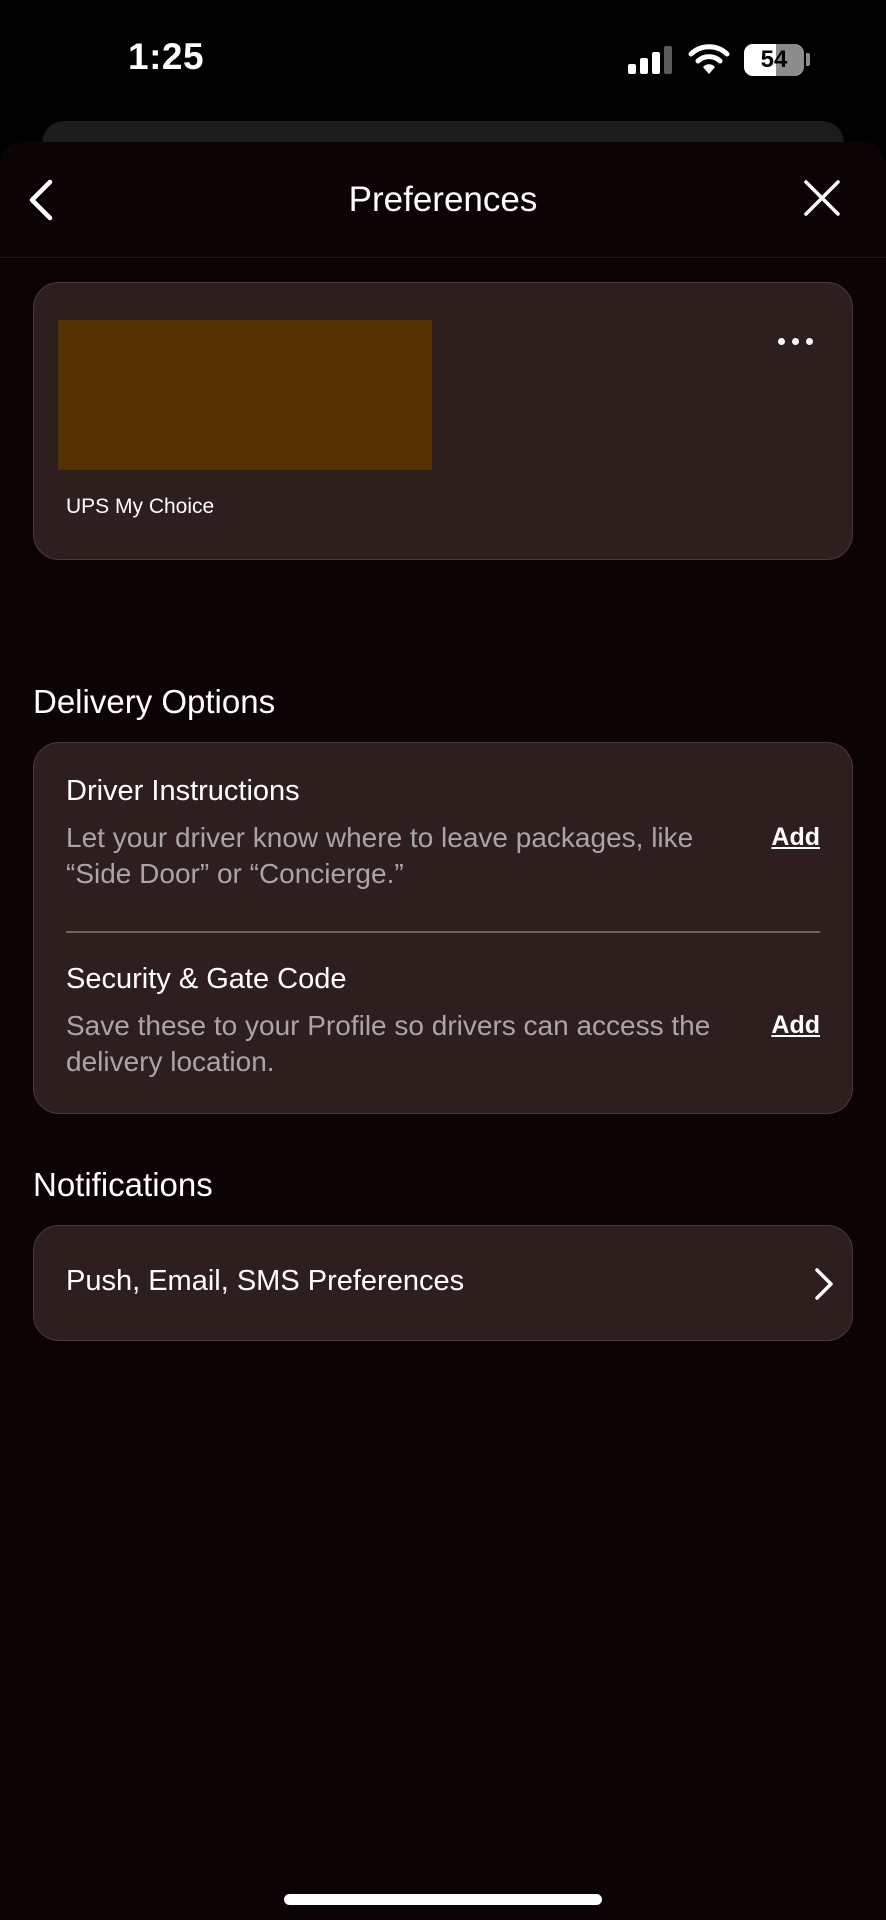 This screenshot has width=886, height=1920. I want to click on divider, so click(443, 932).